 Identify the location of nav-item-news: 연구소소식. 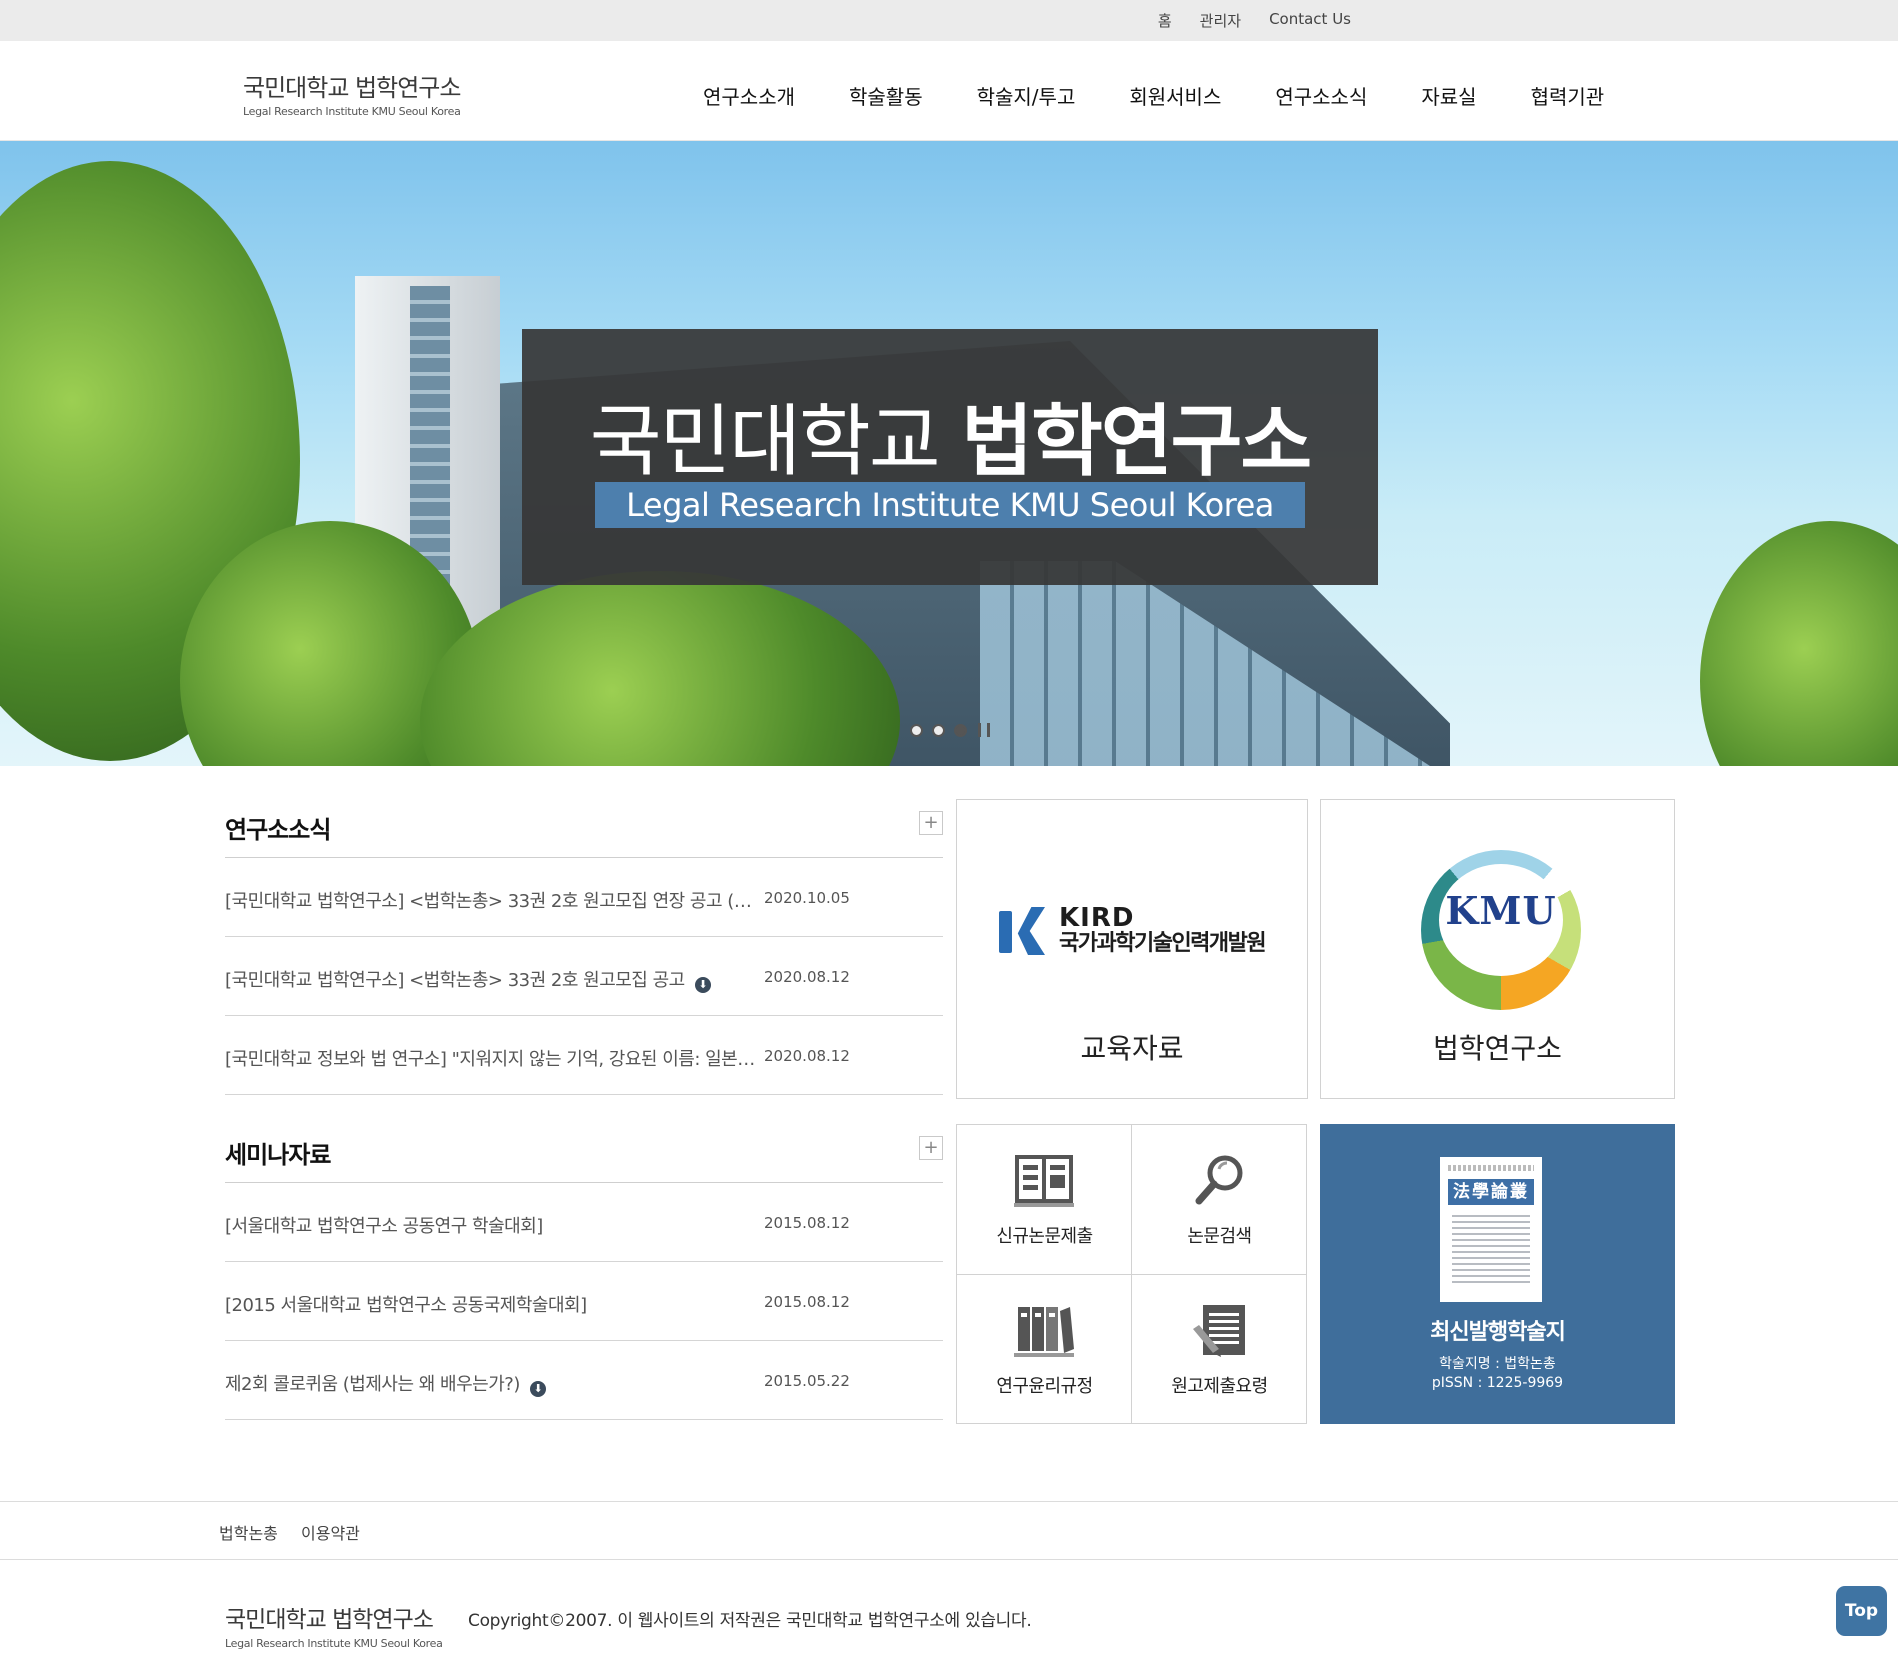
(1321, 95).